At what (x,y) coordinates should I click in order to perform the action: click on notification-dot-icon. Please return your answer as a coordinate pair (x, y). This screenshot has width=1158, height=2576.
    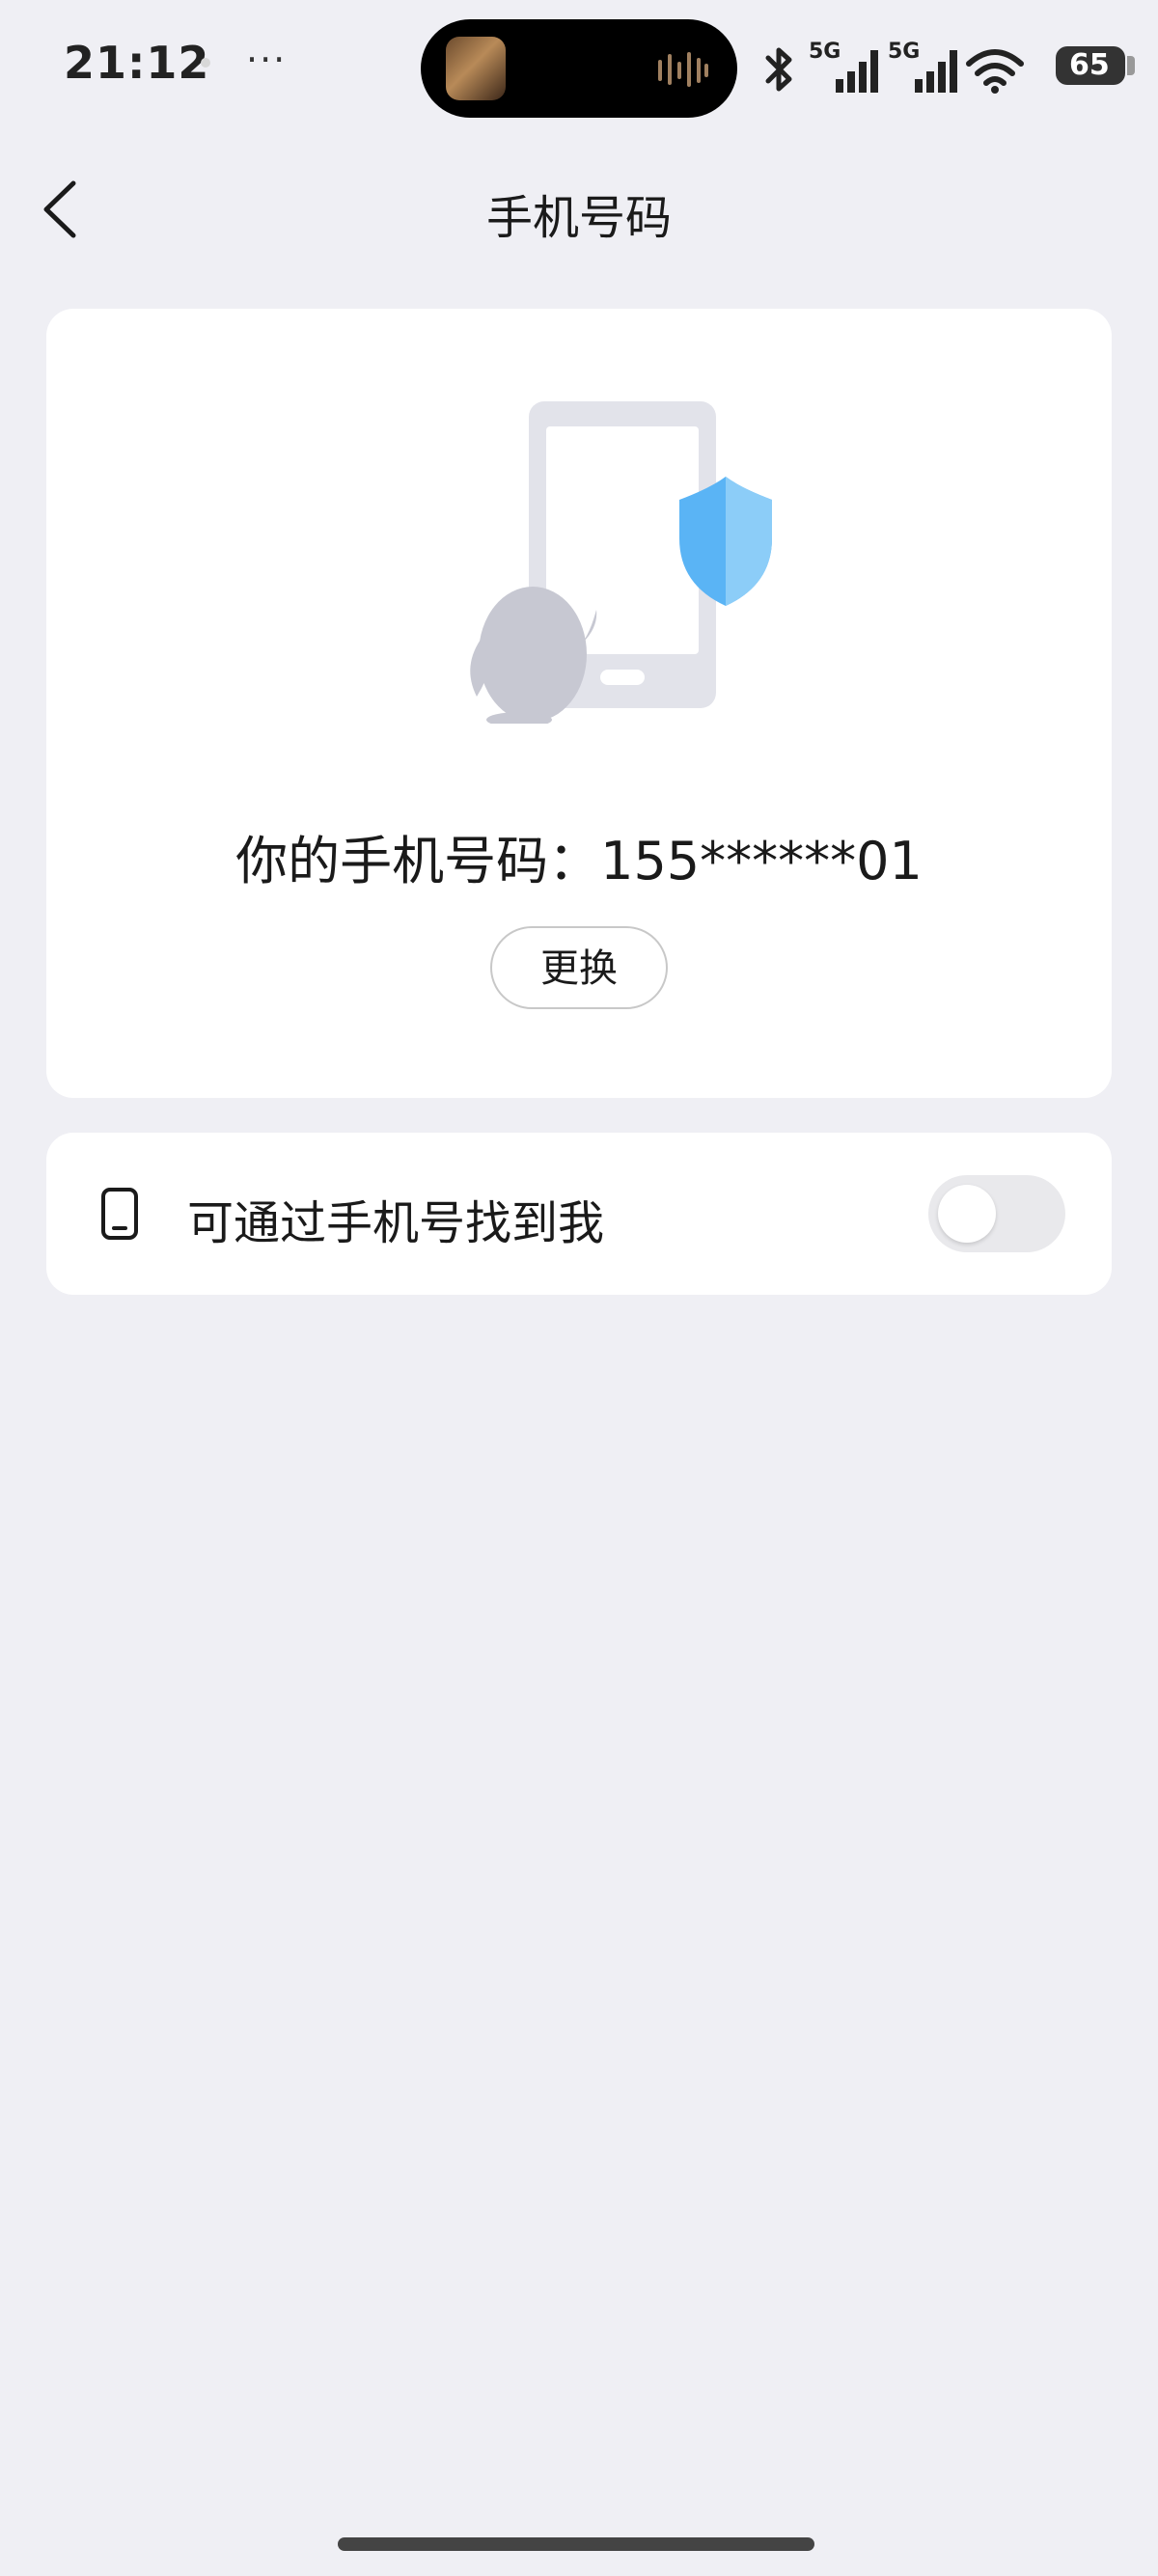
    Looking at the image, I should click on (205, 63).